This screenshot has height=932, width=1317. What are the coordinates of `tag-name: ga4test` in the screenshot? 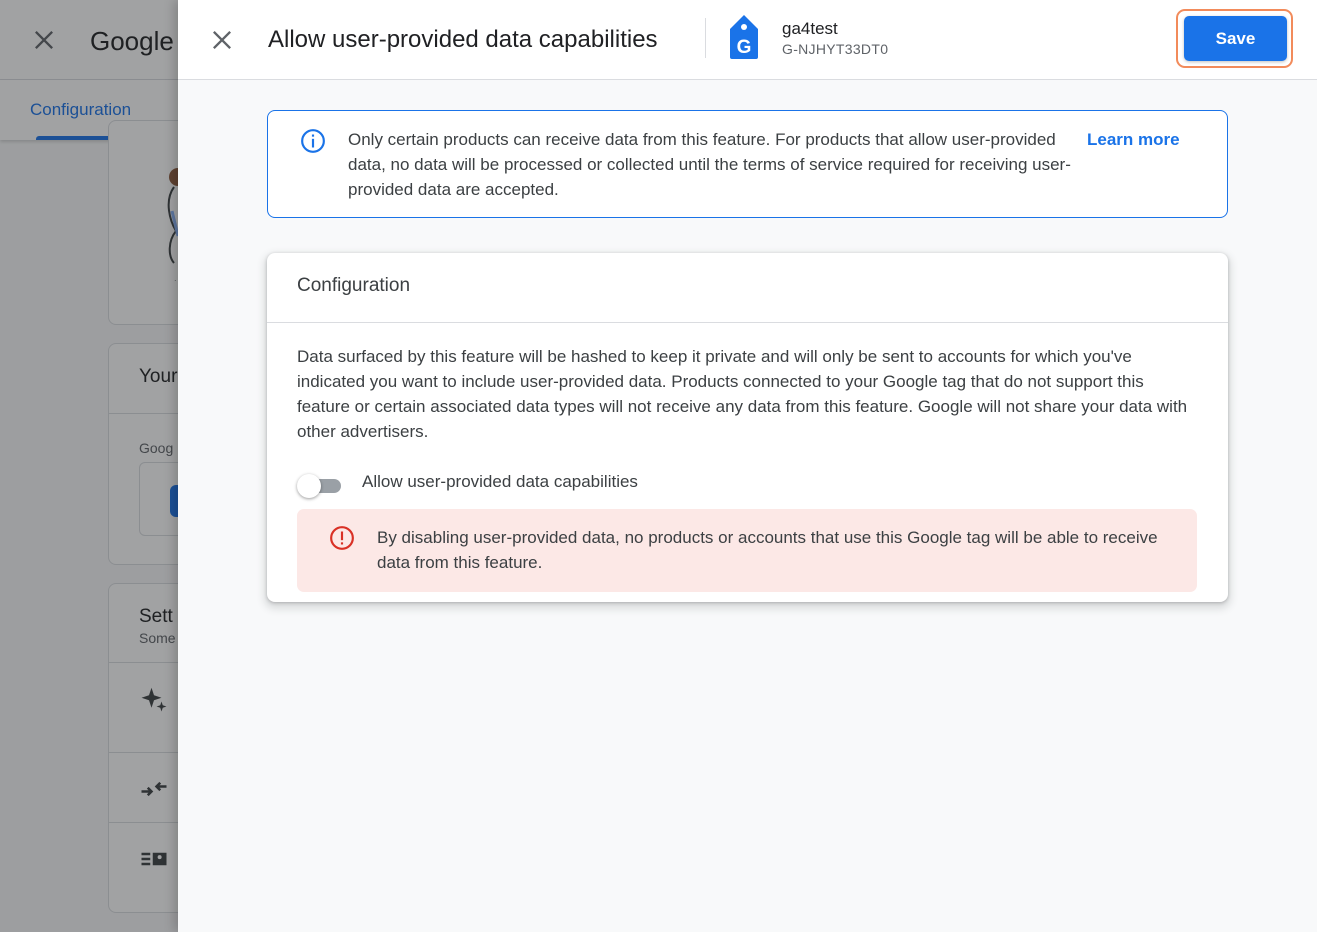 It's located at (810, 28).